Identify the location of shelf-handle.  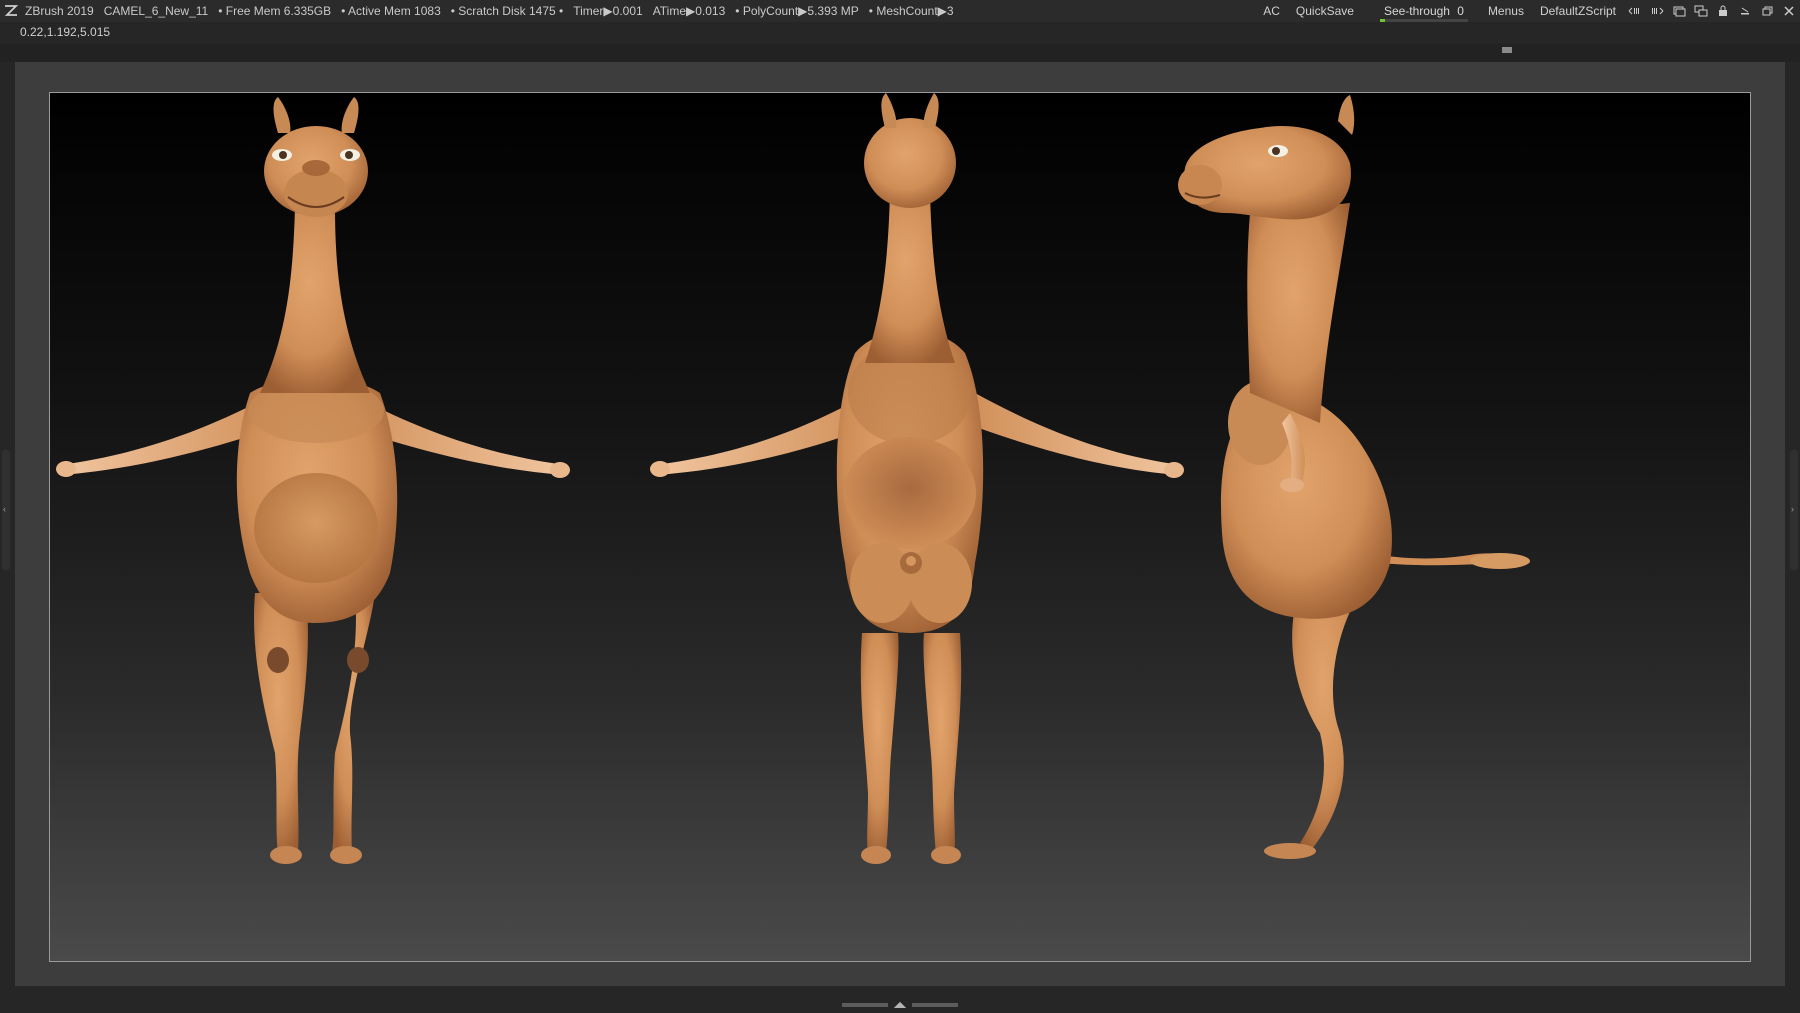
(1507, 50).